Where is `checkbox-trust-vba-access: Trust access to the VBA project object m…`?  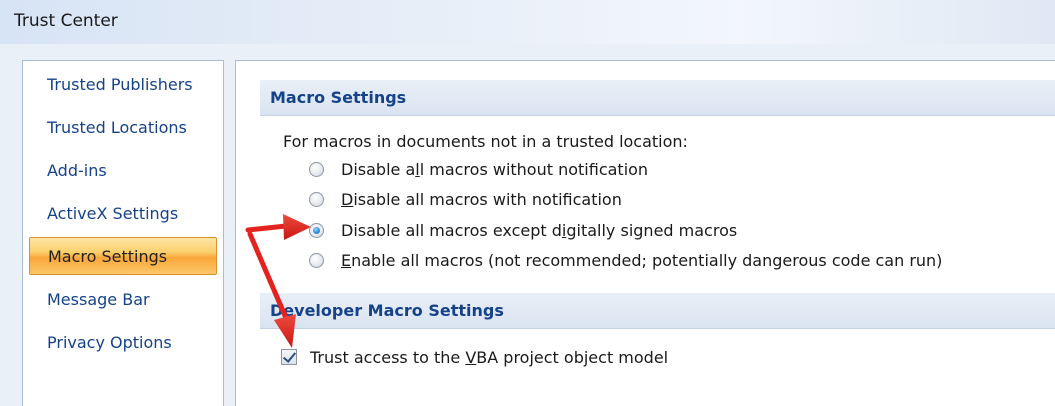 checkbox-trust-vba-access: Trust access to the VBA project object m… is located at coordinates (474, 357).